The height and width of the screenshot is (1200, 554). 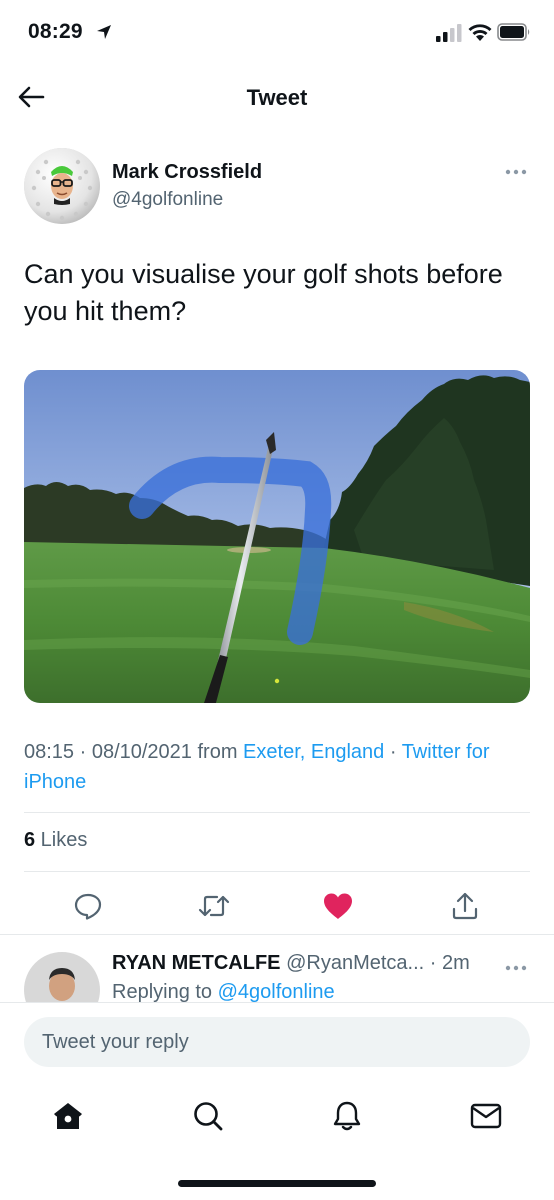 I want to click on notifications-bell-icon, so click(x=347, y=1116).